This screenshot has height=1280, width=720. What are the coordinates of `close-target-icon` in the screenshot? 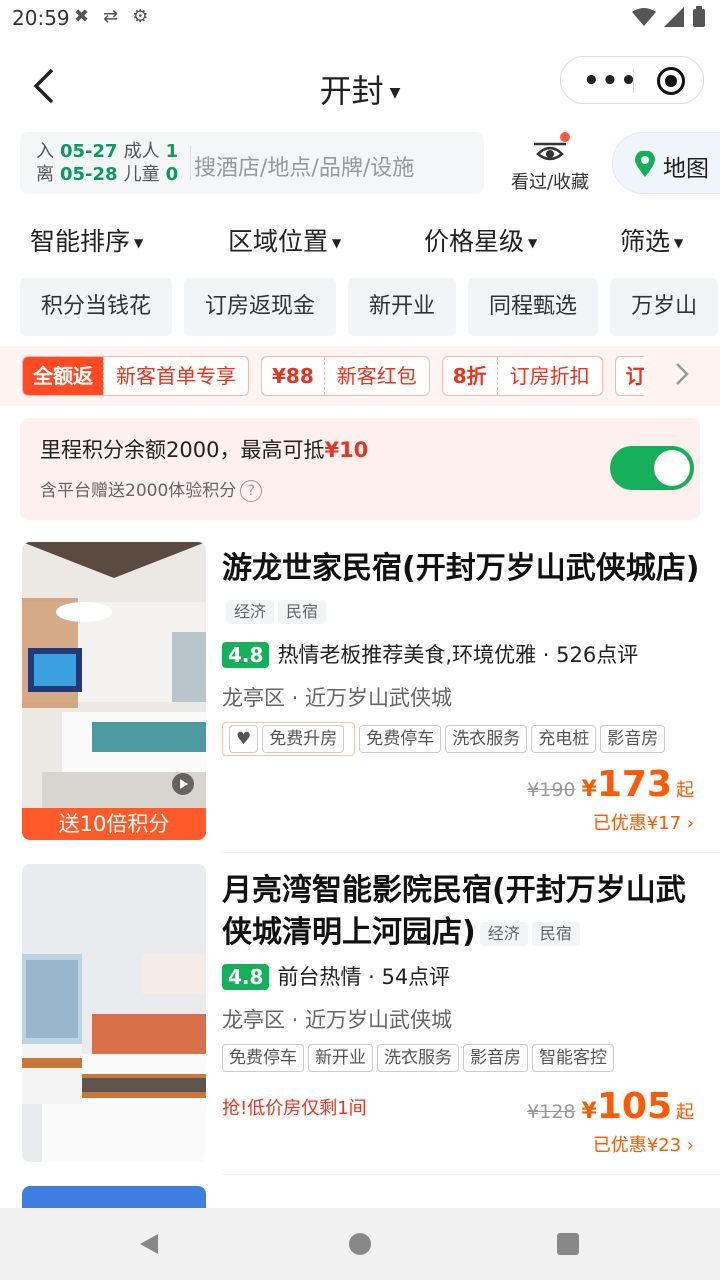 It's located at (671, 81).